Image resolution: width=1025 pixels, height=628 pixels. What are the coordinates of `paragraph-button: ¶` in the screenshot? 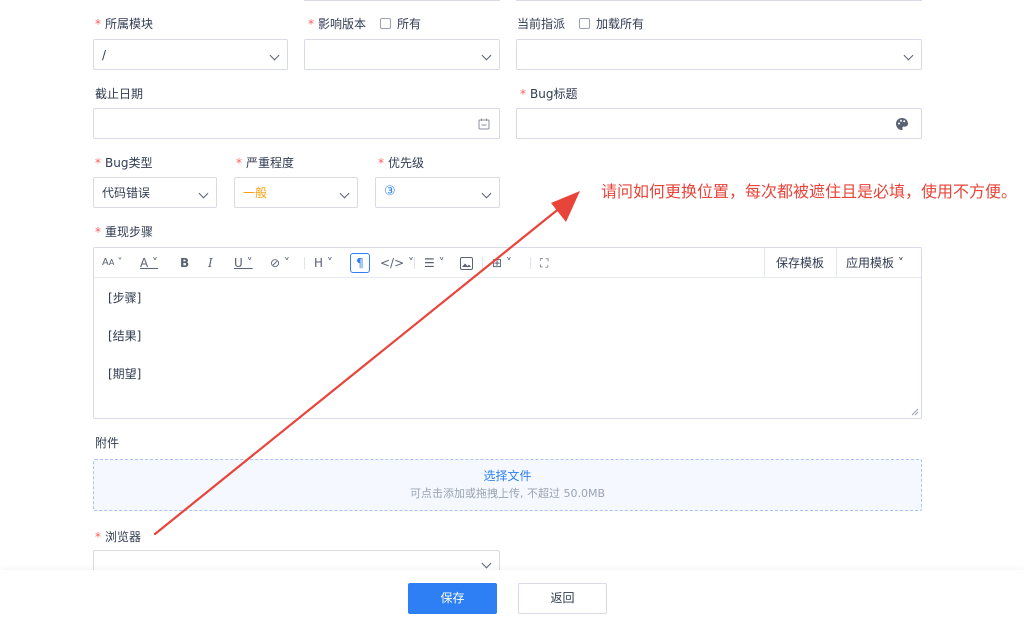 It's located at (360, 263).